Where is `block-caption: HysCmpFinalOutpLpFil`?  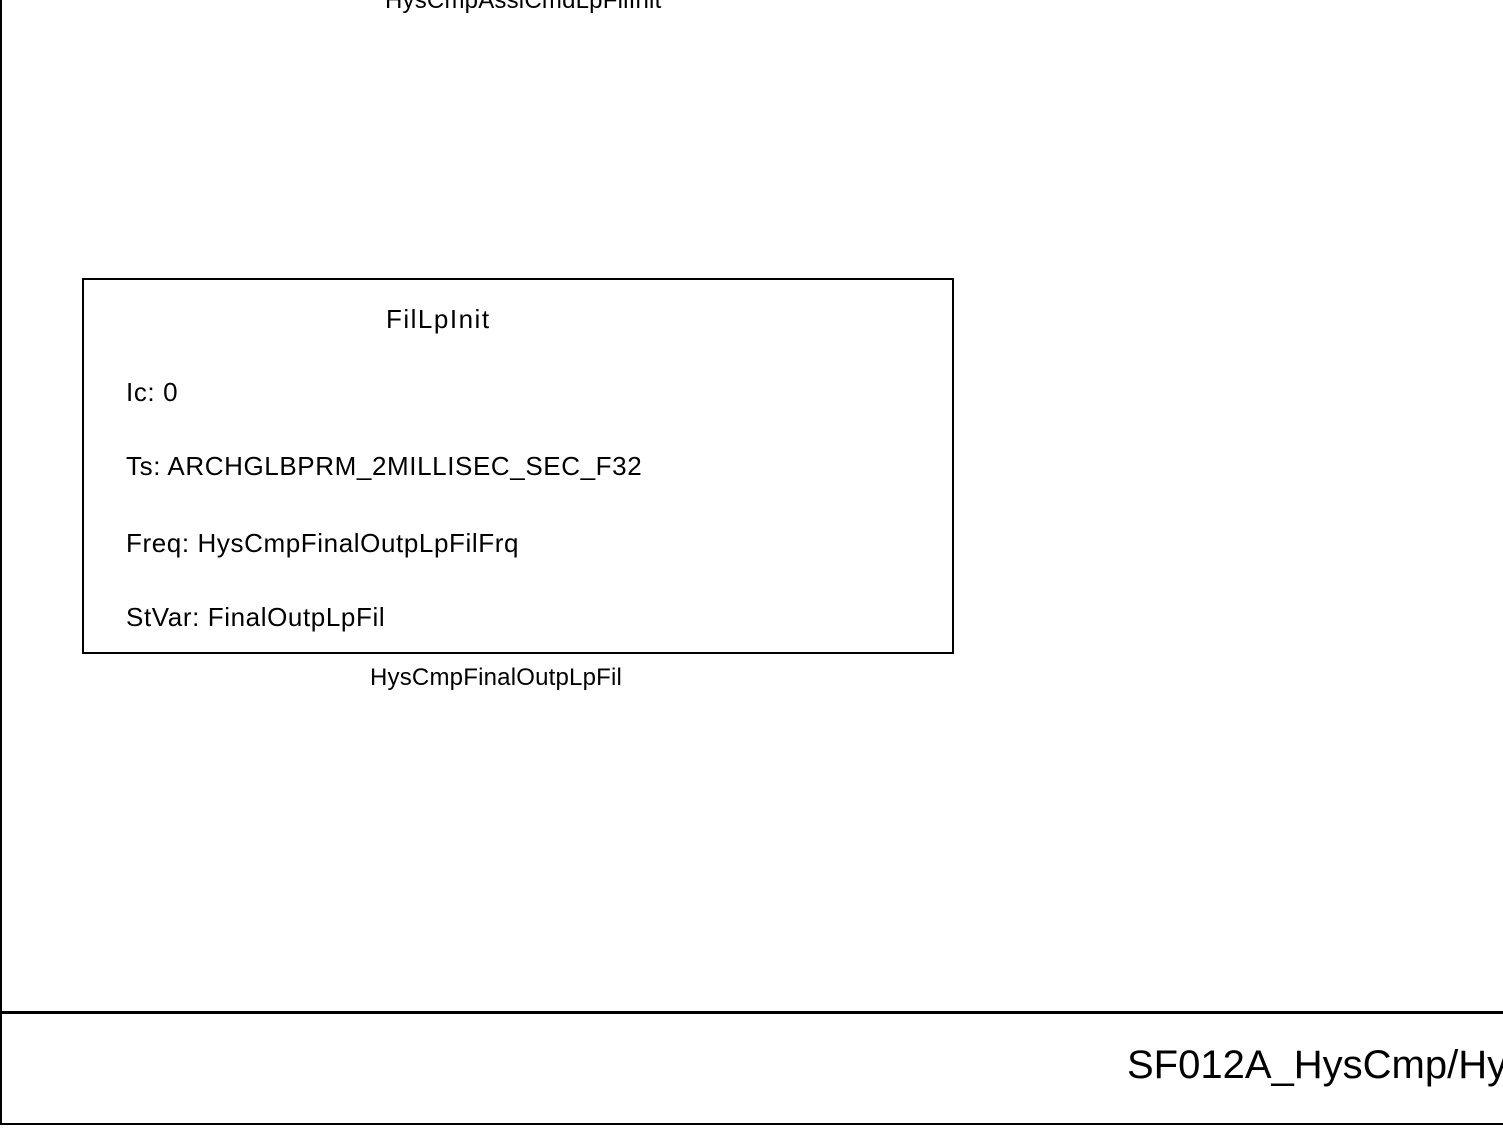 block-caption: HysCmpFinalOutpLpFil is located at coordinates (496, 677).